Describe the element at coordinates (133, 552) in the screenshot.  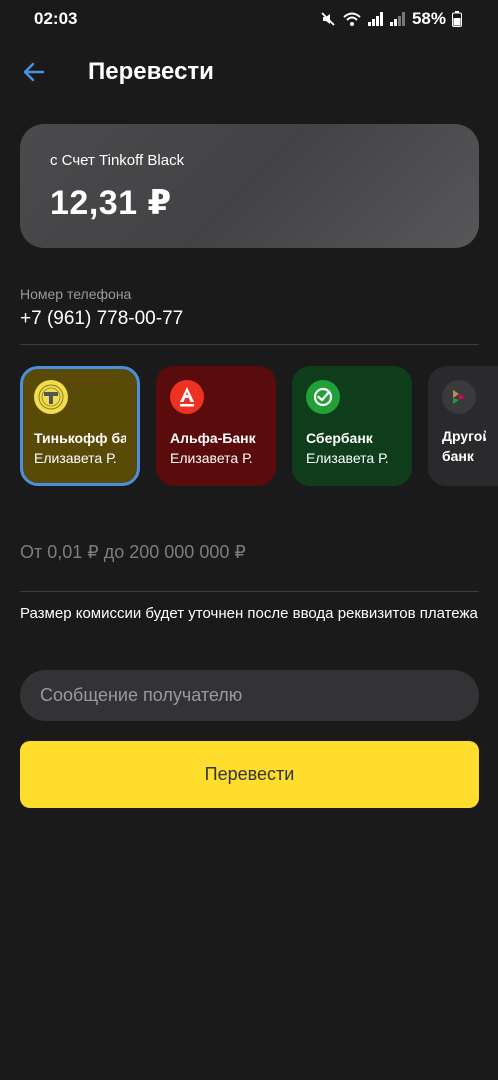
I see `amount-limits: От 0,01 ₽ до 200 000 000 ₽` at that location.